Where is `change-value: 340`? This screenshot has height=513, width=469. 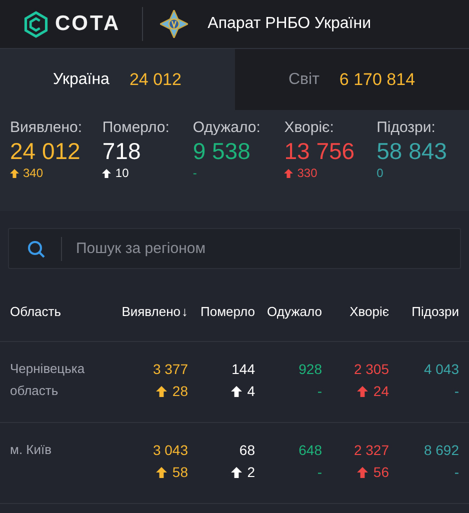 change-value: 340 is located at coordinates (33, 173).